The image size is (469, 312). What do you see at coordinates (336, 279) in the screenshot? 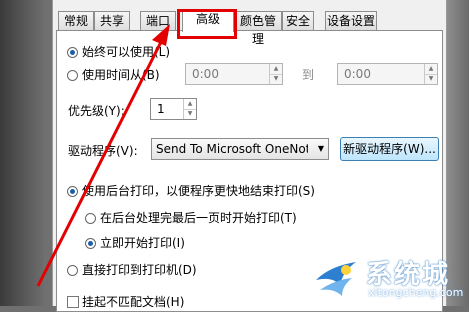
I see `watermark-logo-icon` at bounding box center [336, 279].